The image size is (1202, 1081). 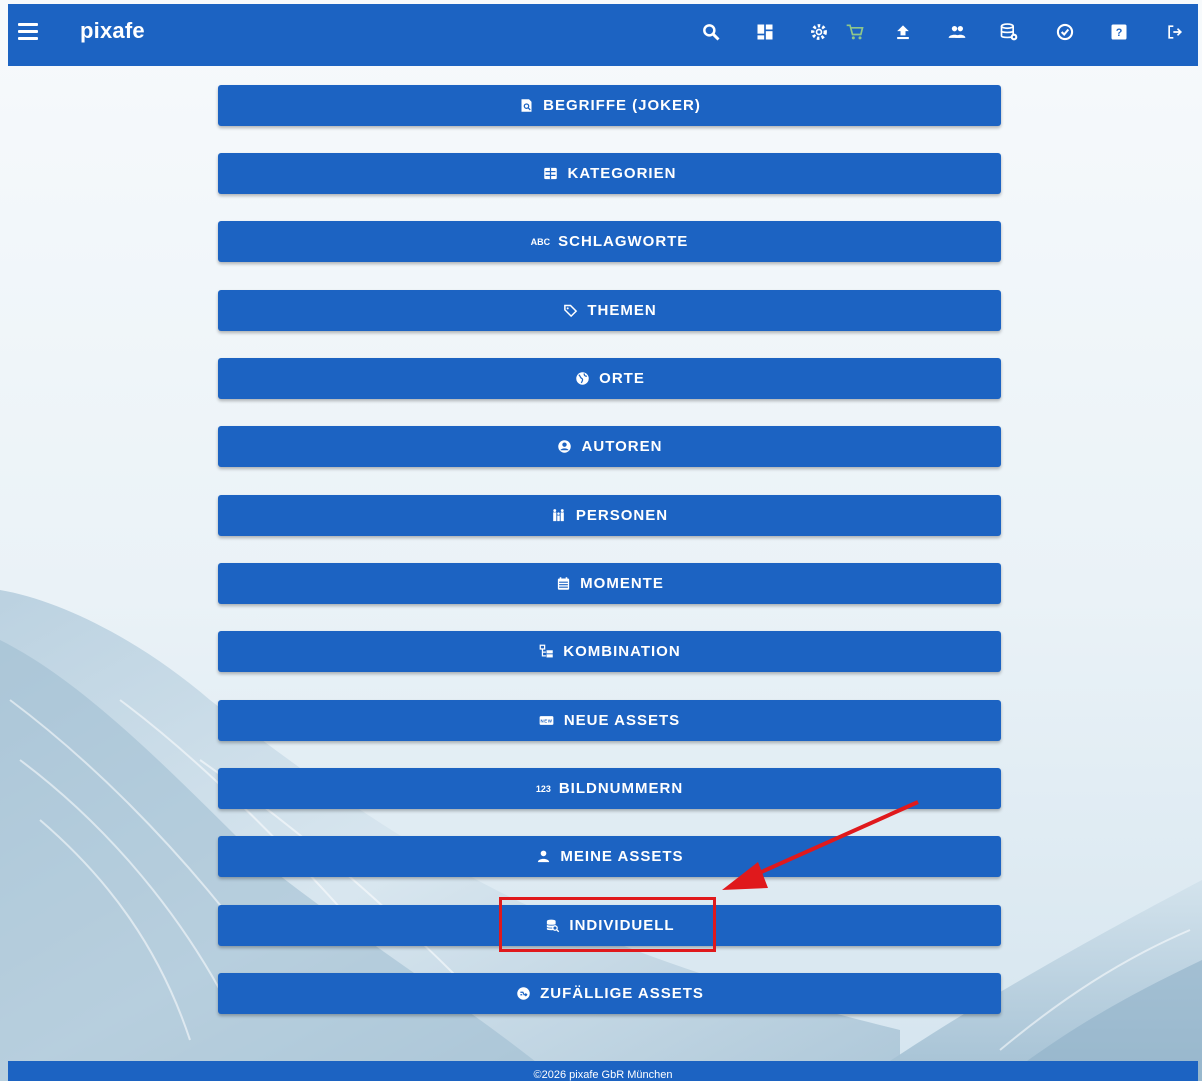 I want to click on random-circle-icon, so click(x=523, y=994).